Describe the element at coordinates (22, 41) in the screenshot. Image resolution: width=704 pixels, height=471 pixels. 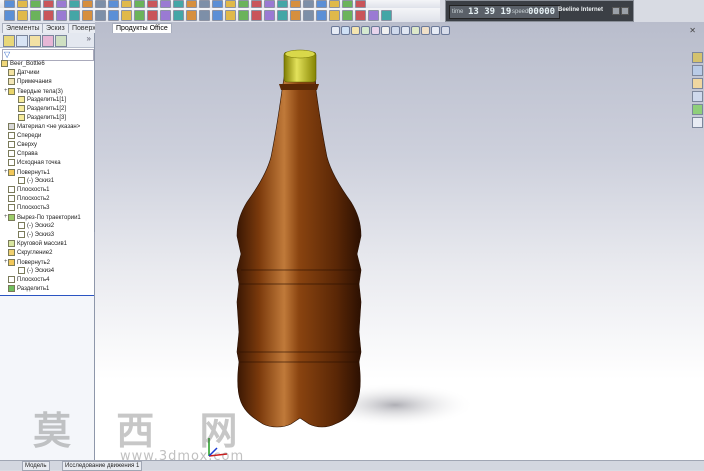
I see `property-manager-icon` at that location.